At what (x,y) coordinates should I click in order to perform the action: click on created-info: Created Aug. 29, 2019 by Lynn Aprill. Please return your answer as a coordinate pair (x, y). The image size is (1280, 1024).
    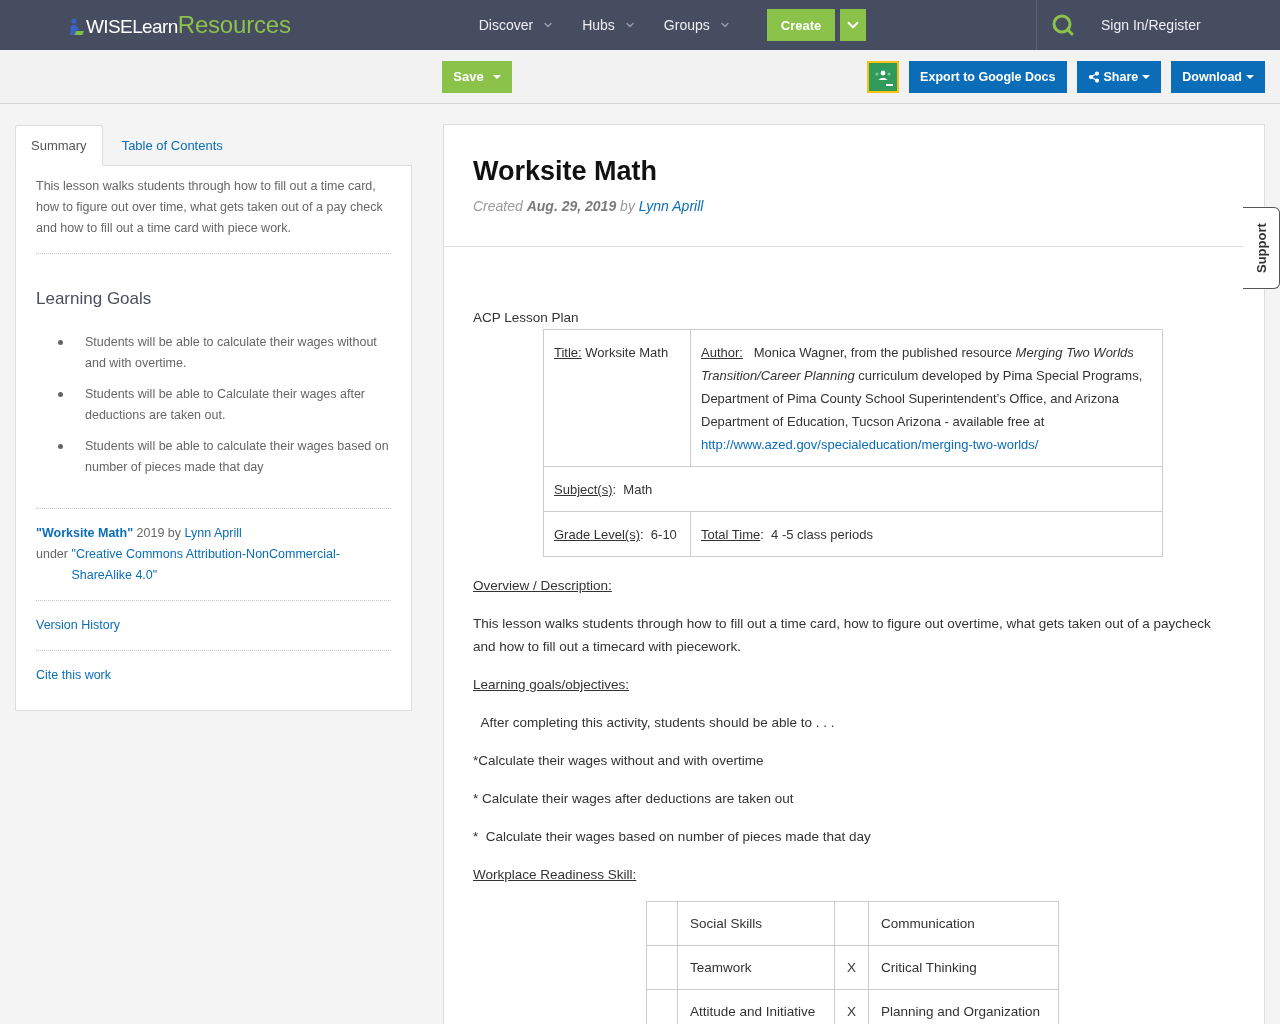
    Looking at the image, I should click on (589, 206).